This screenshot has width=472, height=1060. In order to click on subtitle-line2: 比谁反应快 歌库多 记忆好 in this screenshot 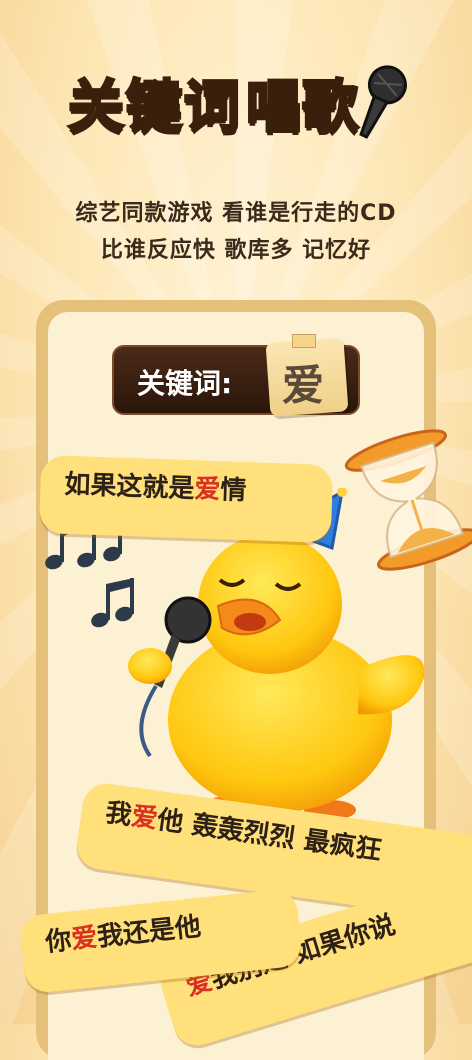, I will do `click(236, 250)`.